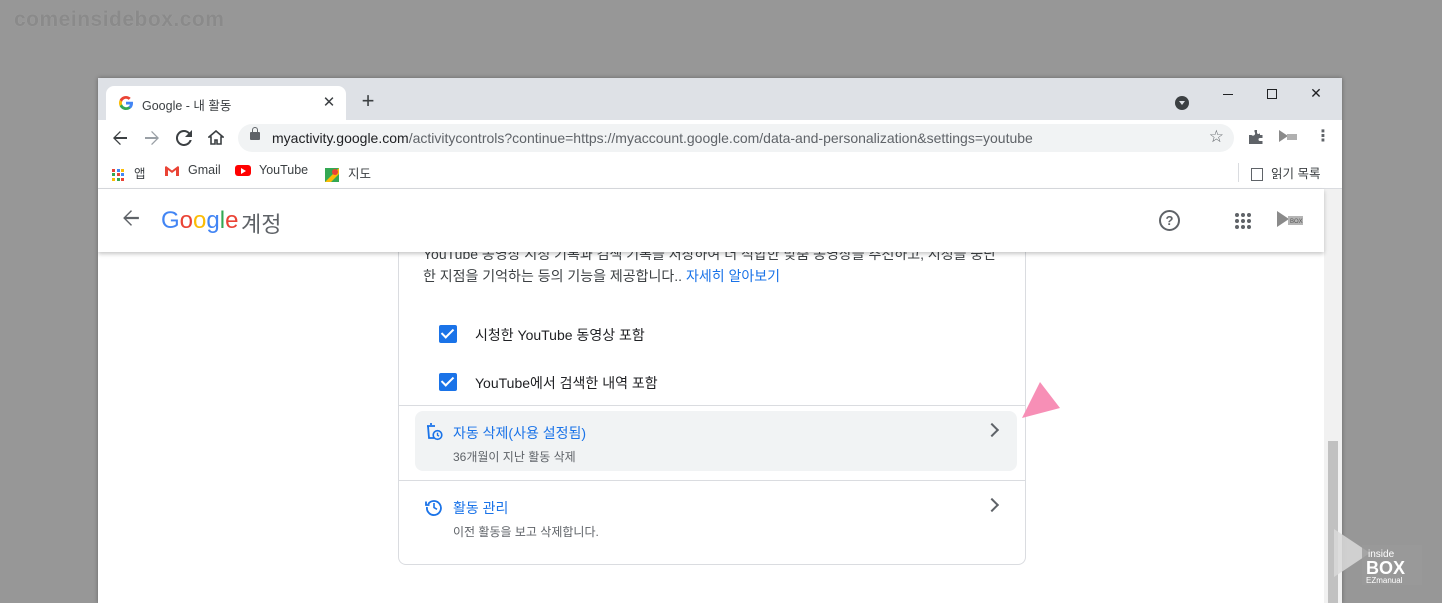  Describe the element at coordinates (261, 224) in the screenshot. I see `account-label: 계정` at that location.